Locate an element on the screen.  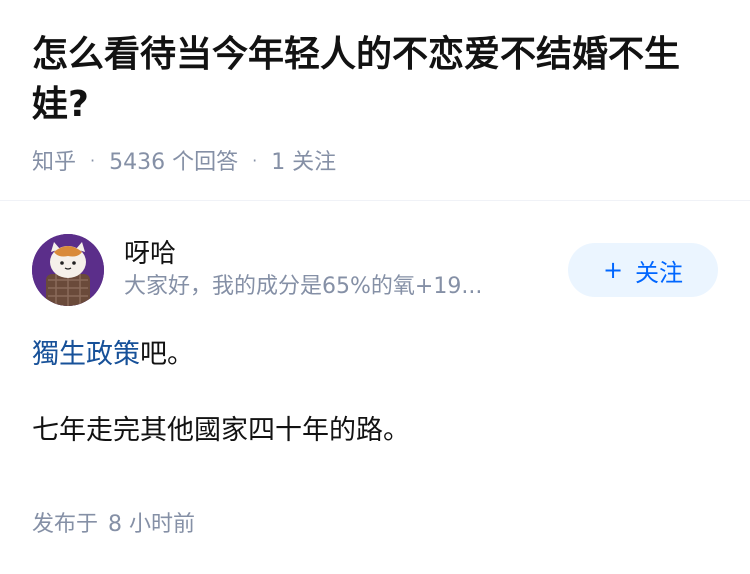
divider is located at coordinates (375, 200).